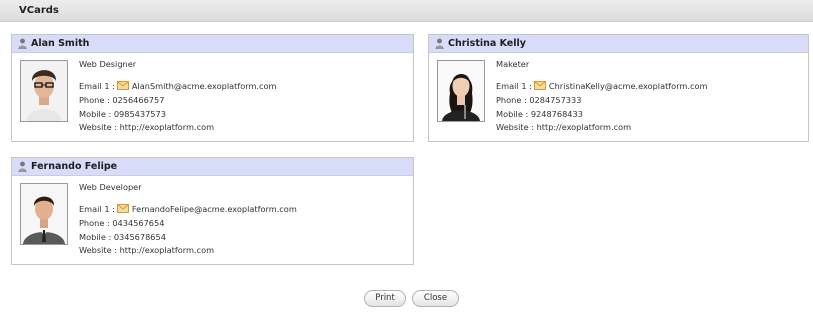 Image resolution: width=813 pixels, height=312 pixels. I want to click on contact-job: Maketer, so click(513, 64).